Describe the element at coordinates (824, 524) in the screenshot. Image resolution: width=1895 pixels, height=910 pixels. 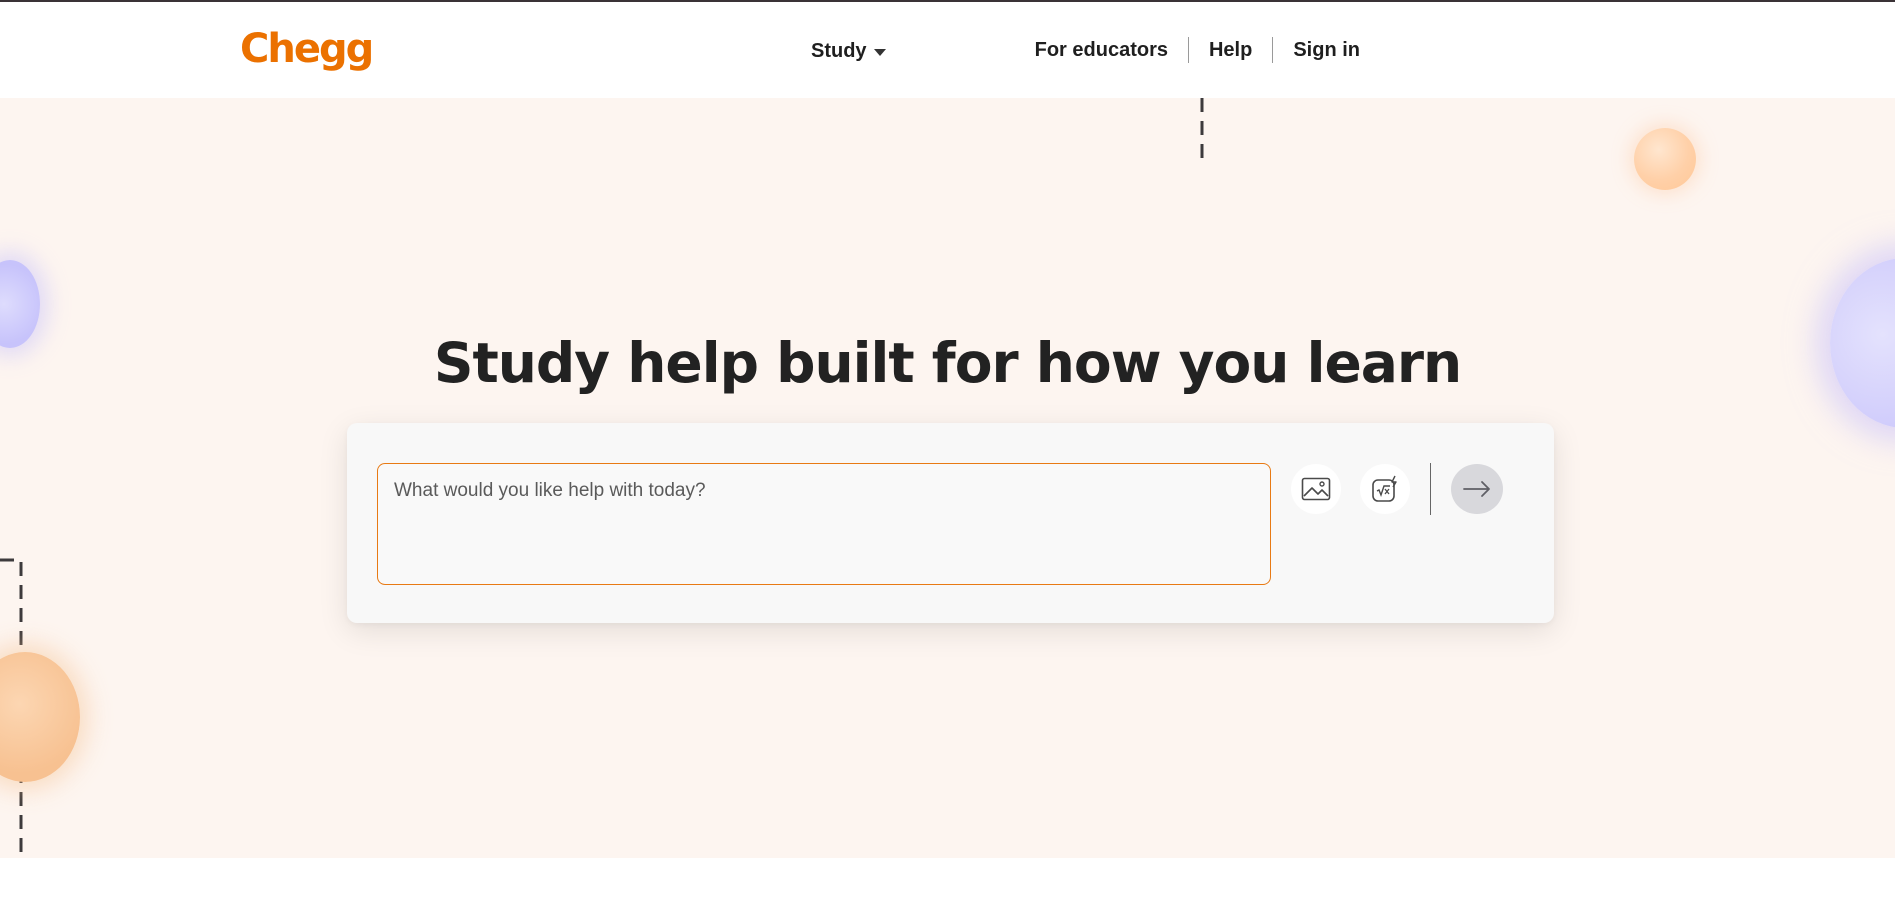
I see `question-input` at that location.